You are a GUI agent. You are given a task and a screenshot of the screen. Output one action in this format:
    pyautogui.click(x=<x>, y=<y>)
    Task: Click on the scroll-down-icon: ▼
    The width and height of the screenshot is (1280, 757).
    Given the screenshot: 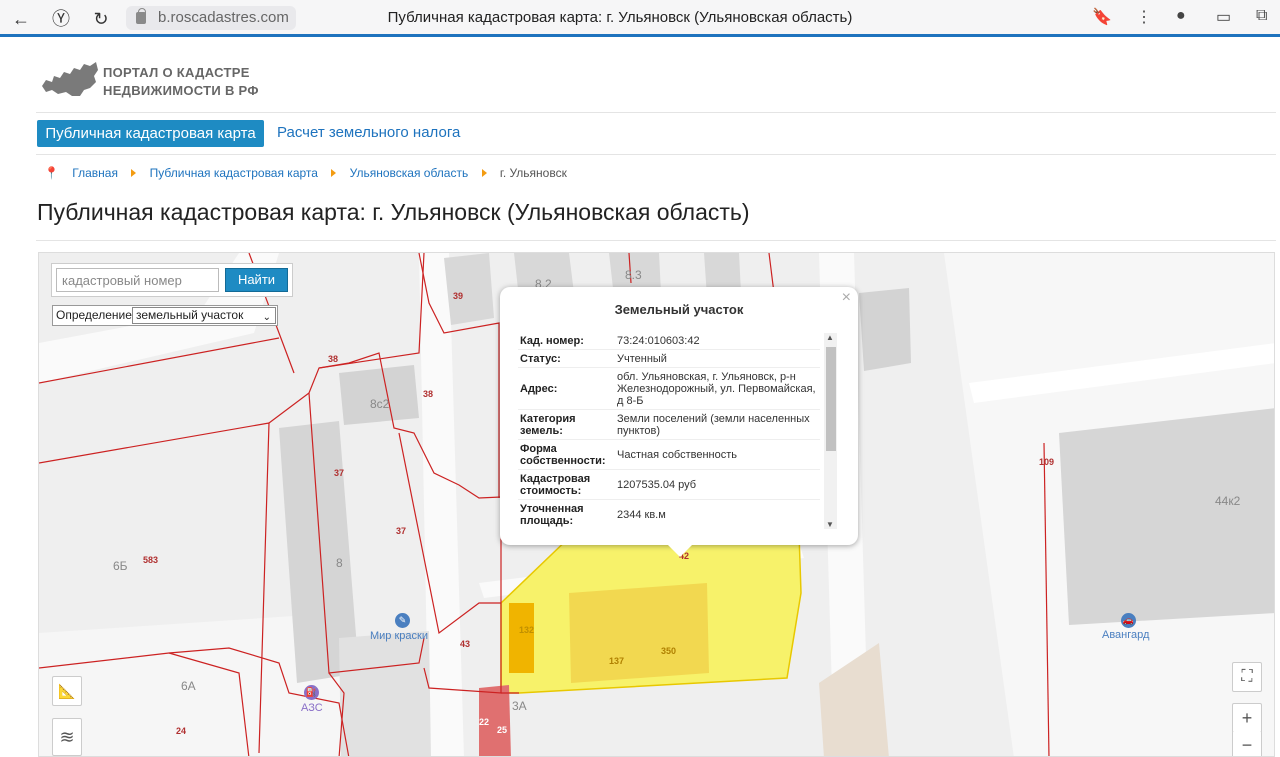 What is the action you would take?
    pyautogui.click(x=830, y=524)
    